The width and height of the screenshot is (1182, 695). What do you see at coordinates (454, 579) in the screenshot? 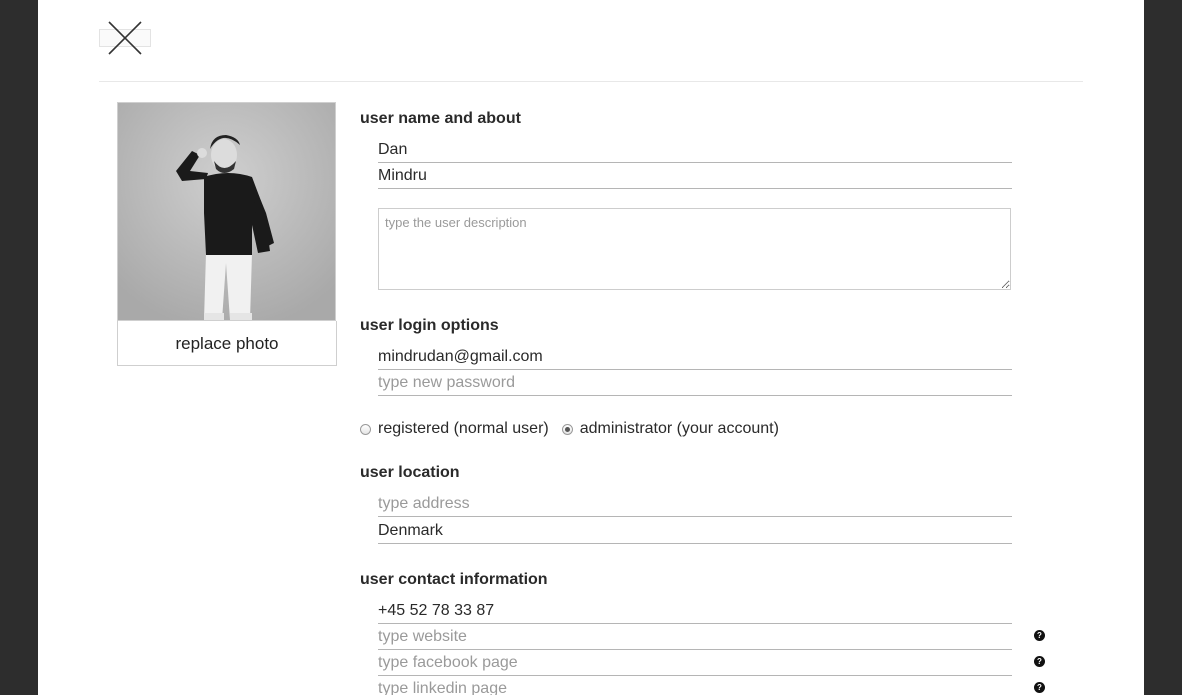
I see `section-title-contact: user contact information` at bounding box center [454, 579].